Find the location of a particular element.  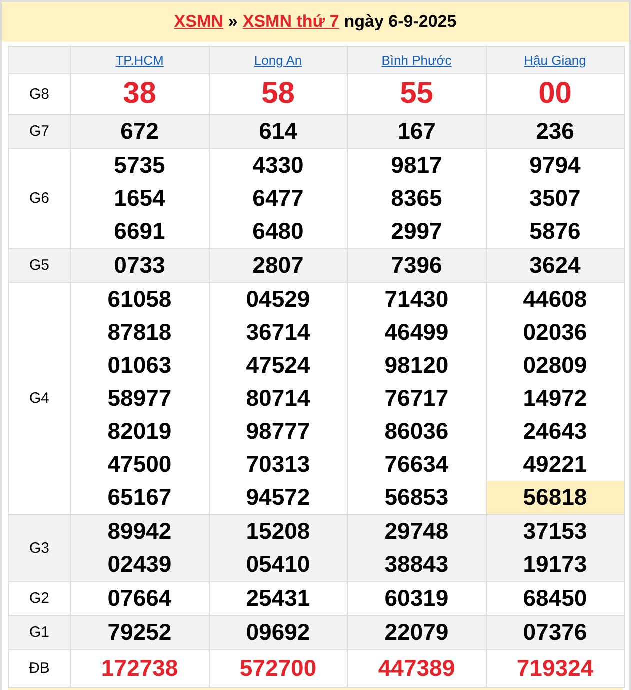

winning-number: 46499 is located at coordinates (417, 332).